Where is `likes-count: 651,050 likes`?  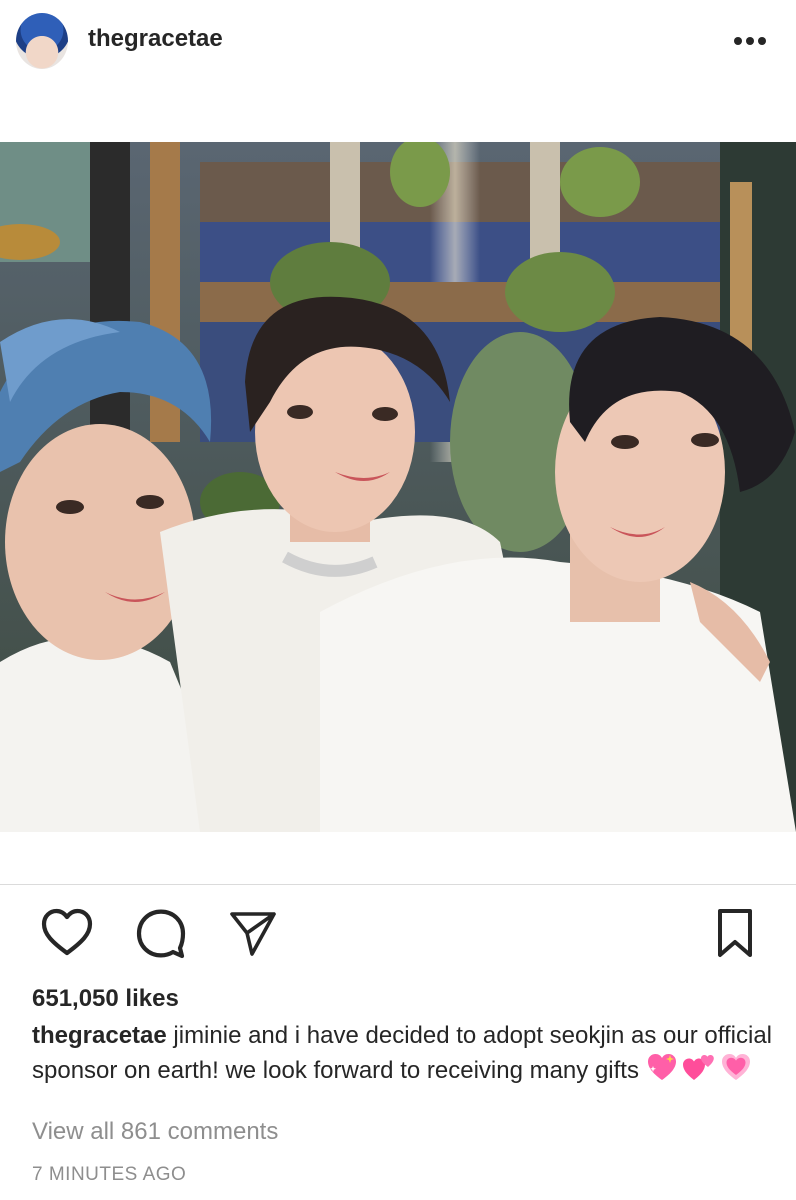 likes-count: 651,050 likes is located at coordinates (105, 999).